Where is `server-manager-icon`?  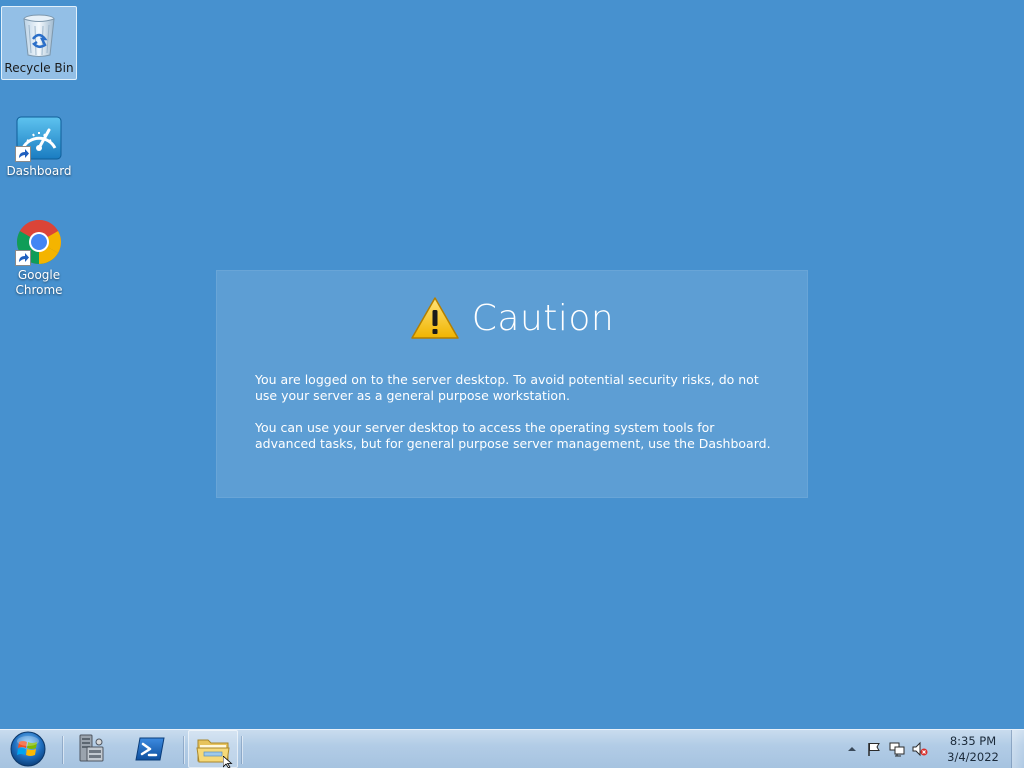 server-manager-icon is located at coordinates (91, 748).